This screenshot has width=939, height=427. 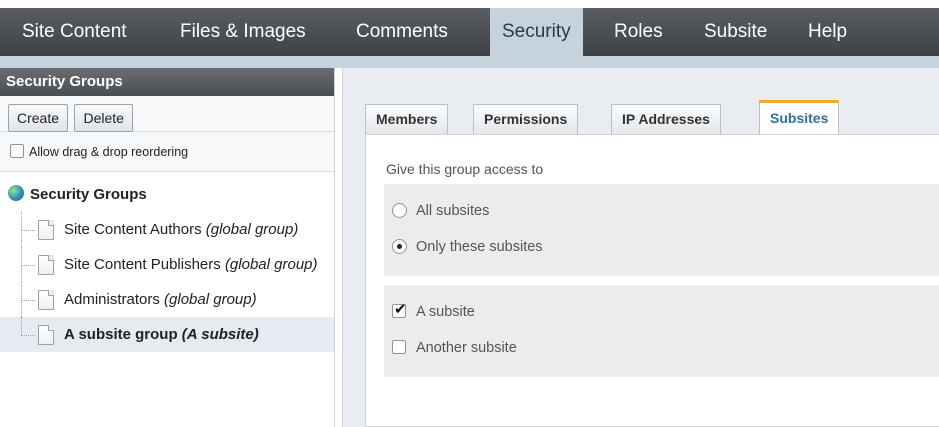 I want to click on a-subsite-checkbox, so click(x=399, y=309).